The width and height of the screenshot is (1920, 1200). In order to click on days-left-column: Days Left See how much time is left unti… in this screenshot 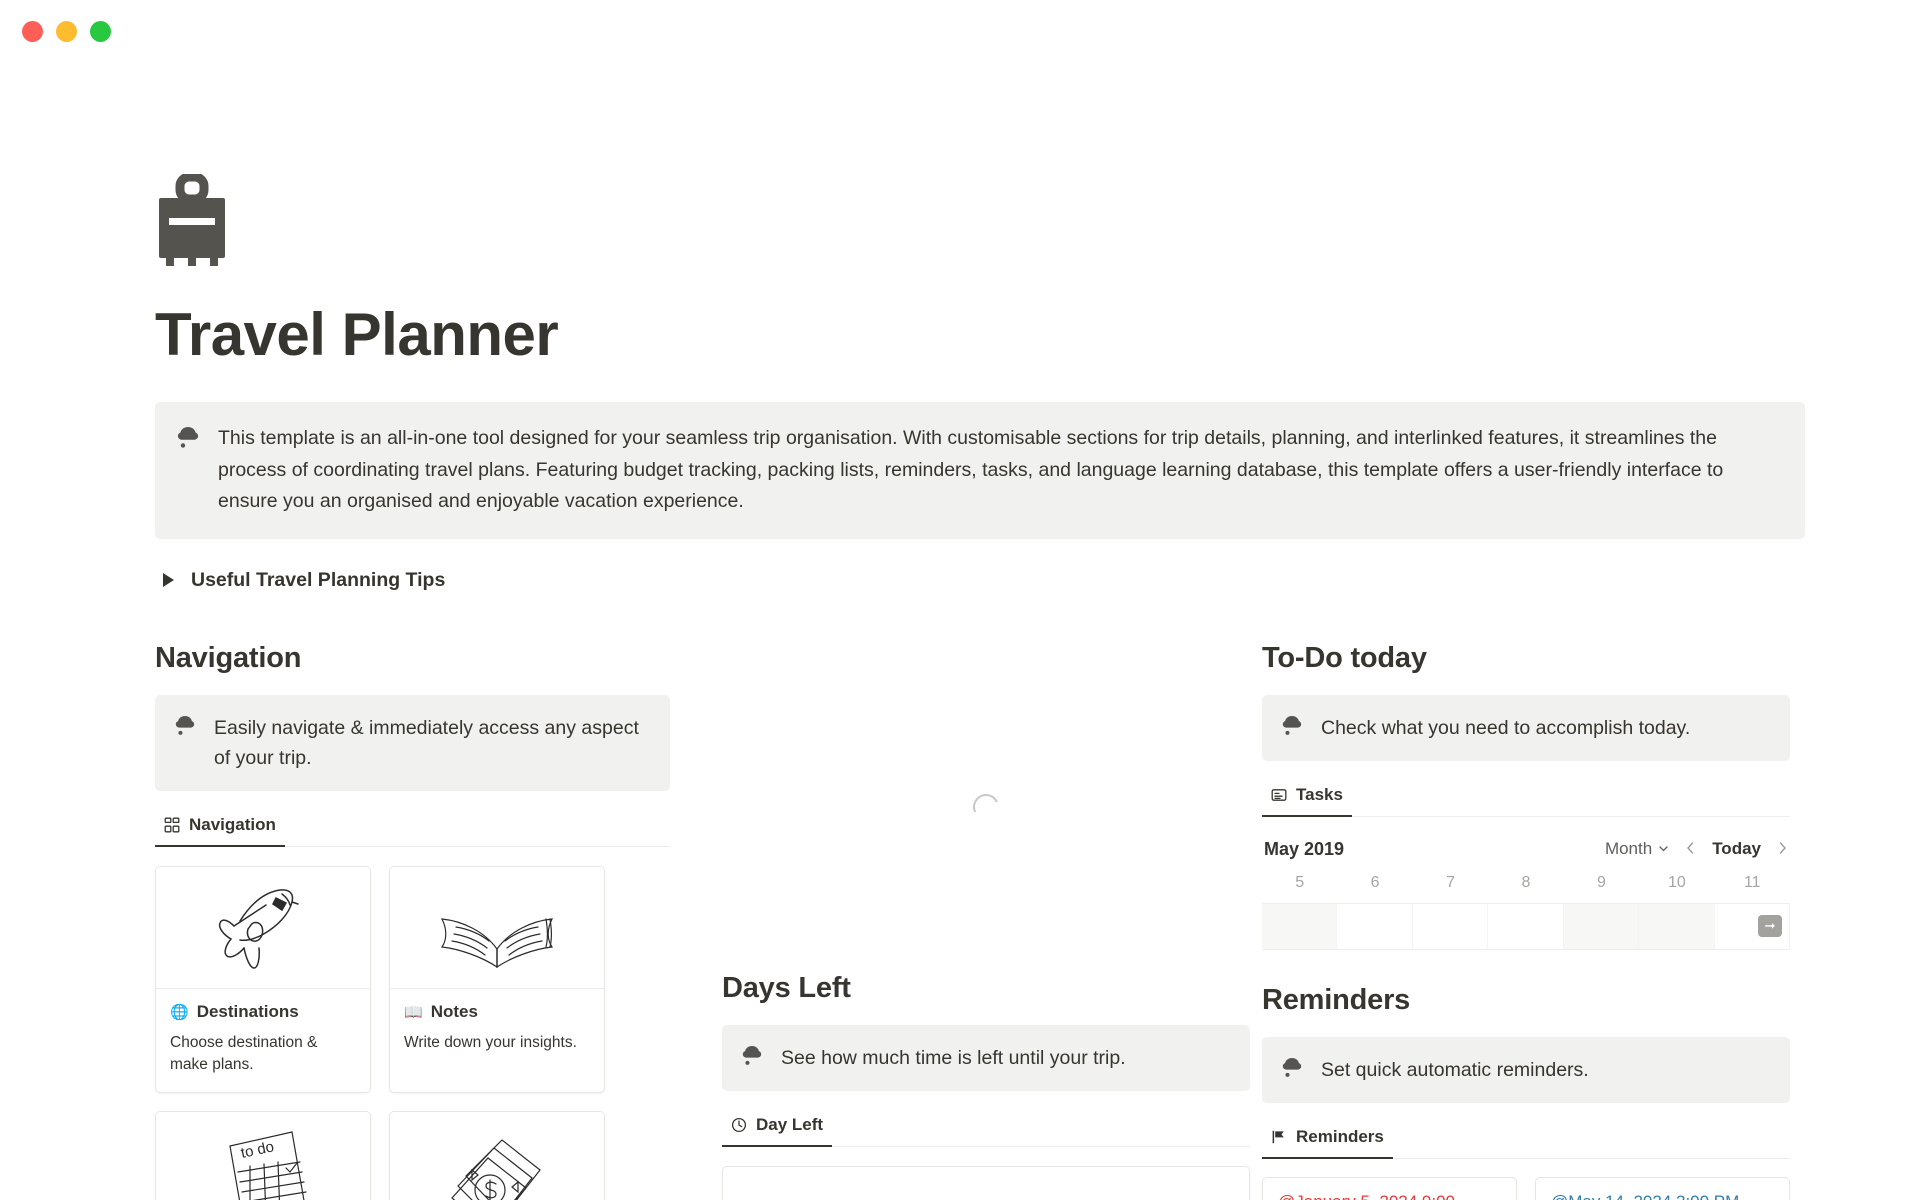, I will do `click(960, 921)`.